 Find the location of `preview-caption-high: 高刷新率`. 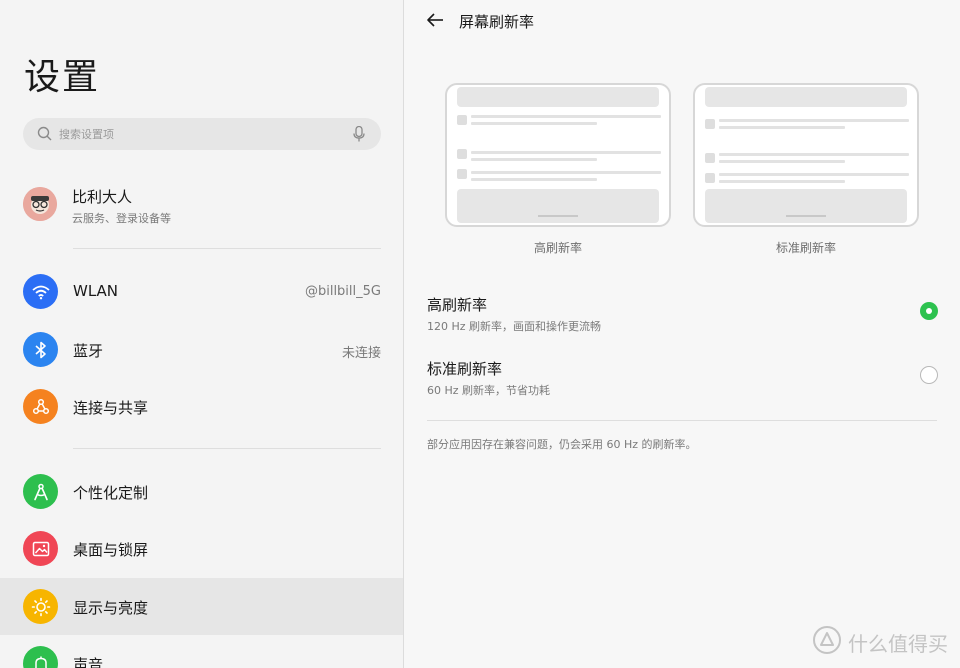

preview-caption-high: 高刷新率 is located at coordinates (557, 248).